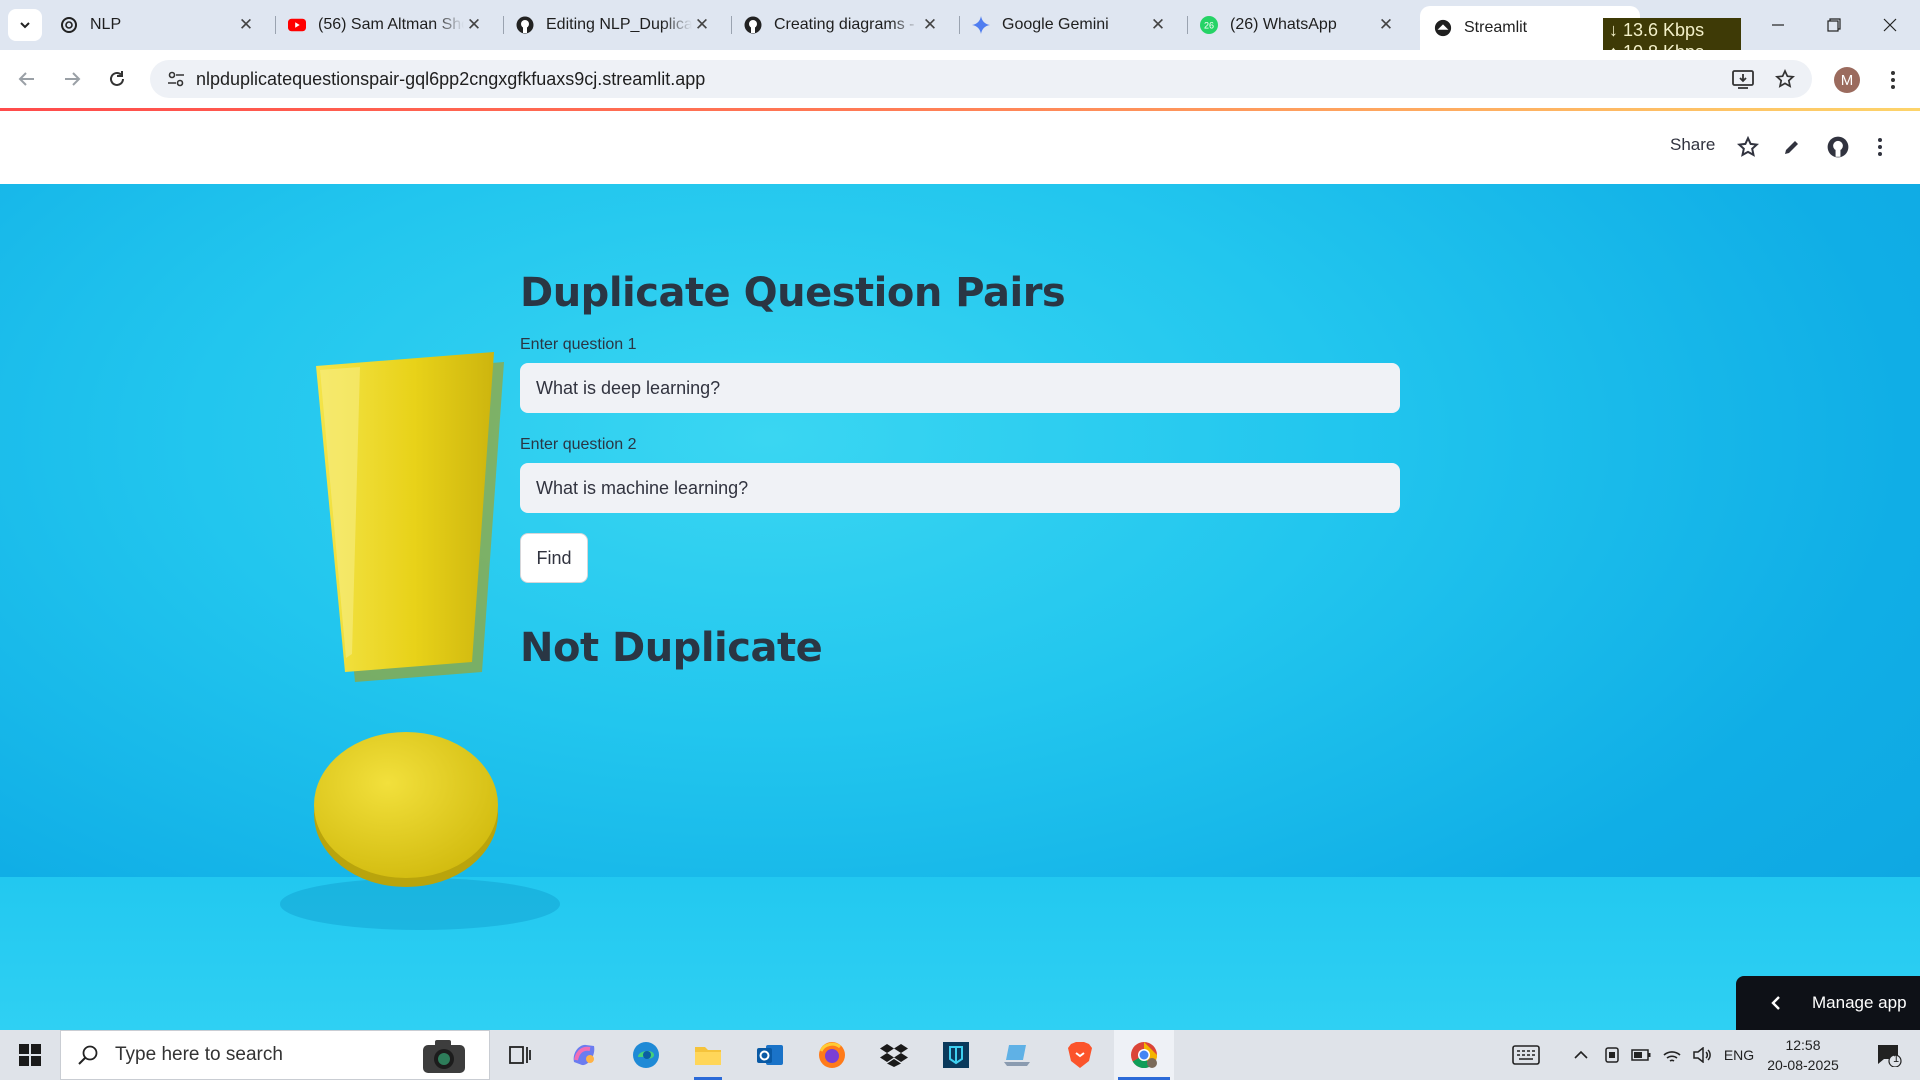 The height and width of the screenshot is (1080, 1920). Describe the element at coordinates (619, 24) in the screenshot. I see `tab-title: Editing NLP_Duplicat` at that location.